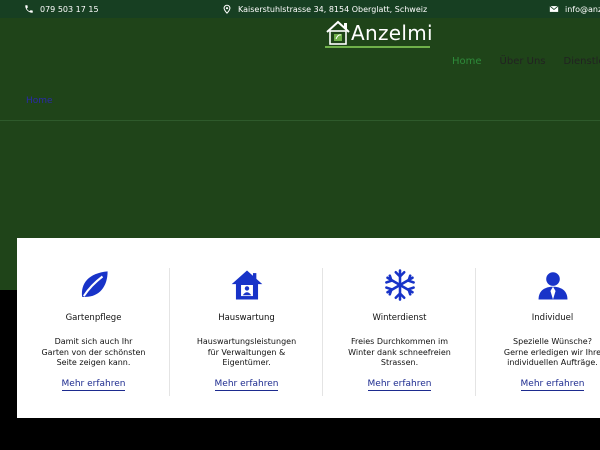  I want to click on contact-phone: 079 503 17 15, so click(61, 9).